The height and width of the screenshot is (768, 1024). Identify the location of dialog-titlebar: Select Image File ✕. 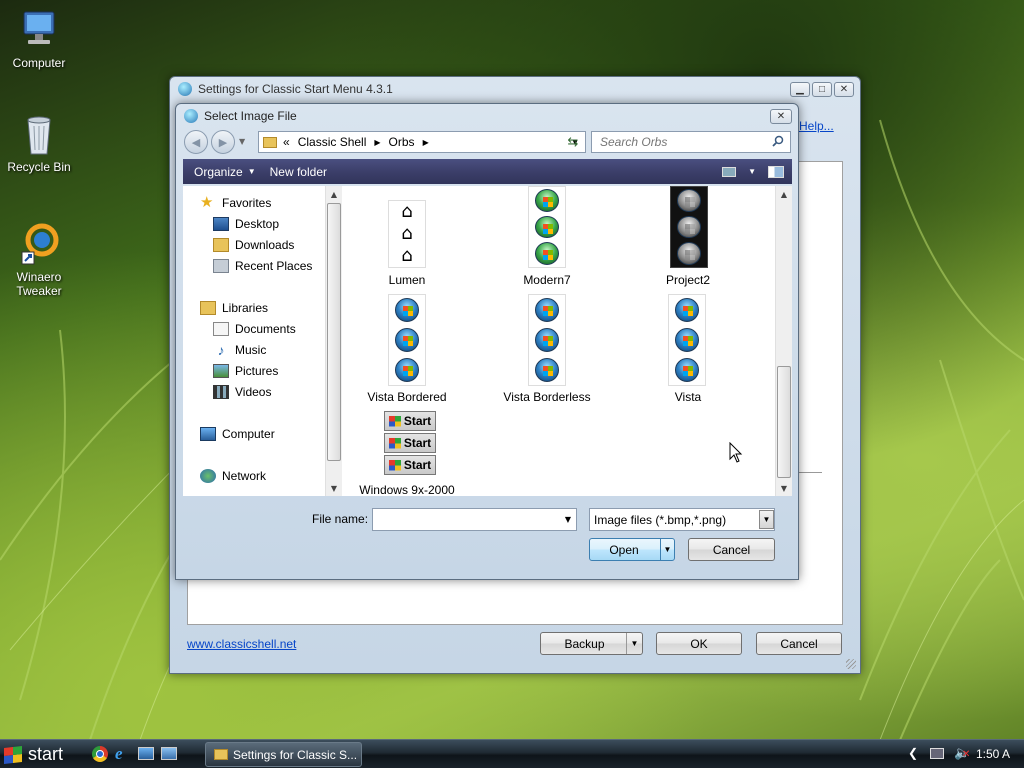
(487, 116).